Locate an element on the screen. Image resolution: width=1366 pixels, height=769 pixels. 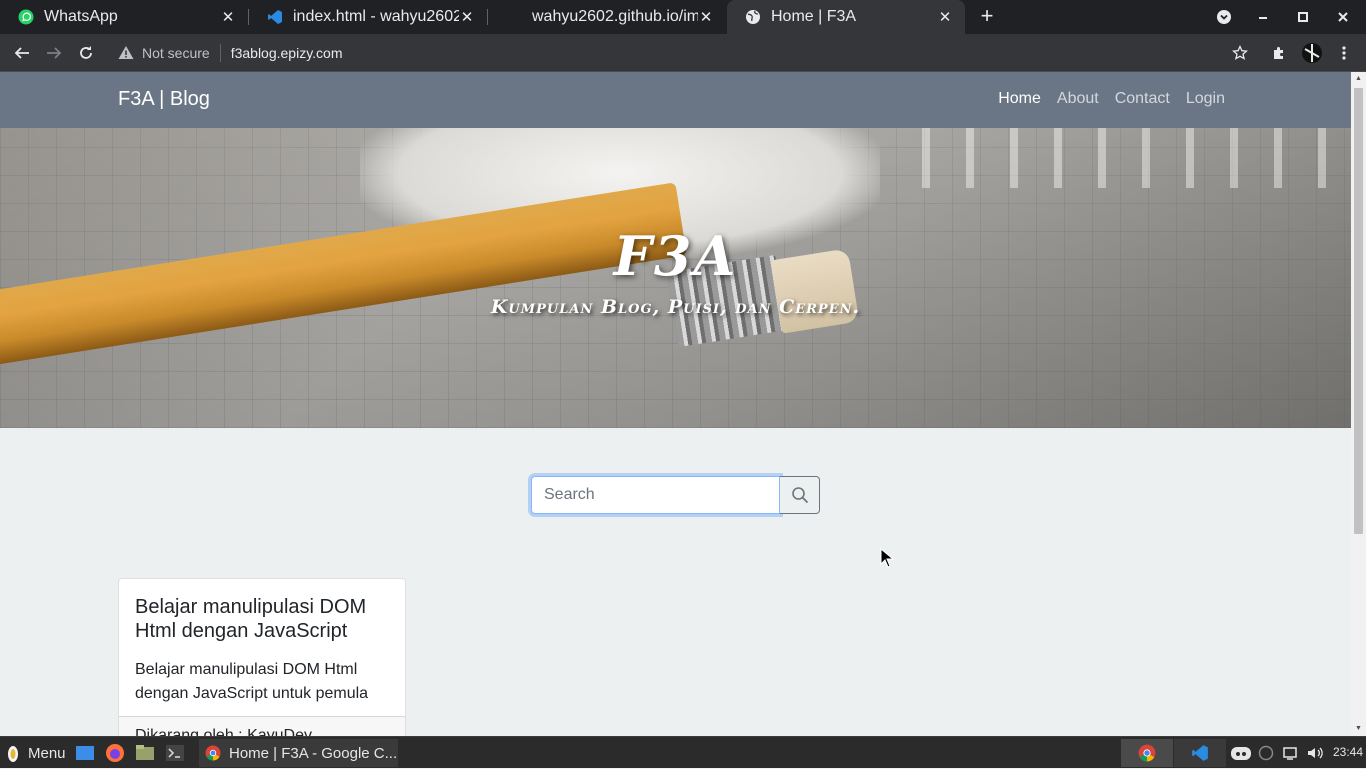
omnibox-divider is located at coordinates (220, 53).